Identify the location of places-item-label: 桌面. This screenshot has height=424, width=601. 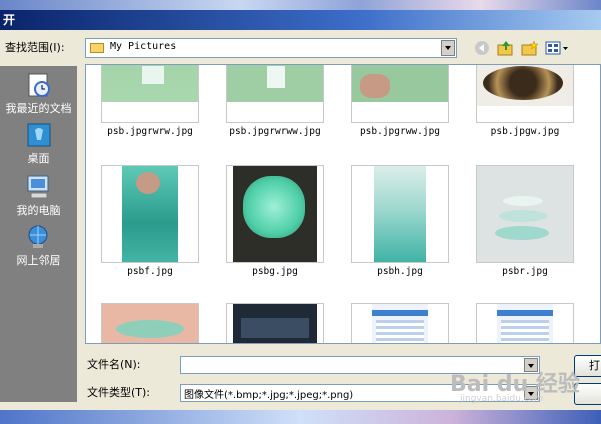
(38, 158).